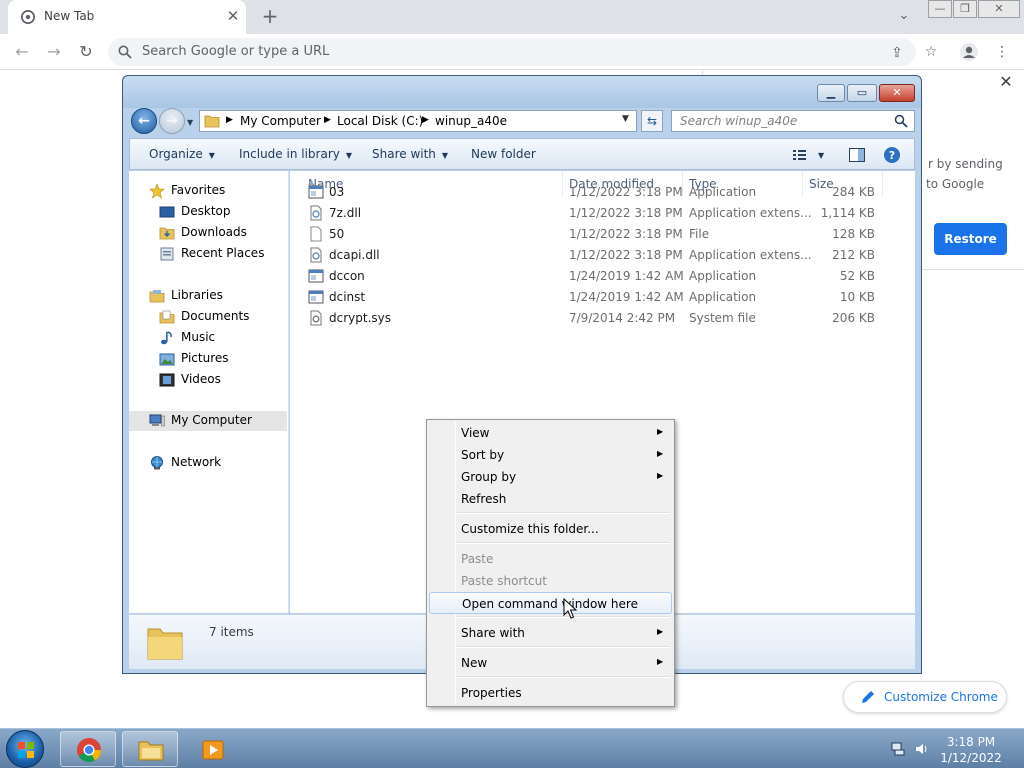 The height and width of the screenshot is (772, 1024). I want to click on menu-item-group-by: Group by ▶, so click(550, 477).